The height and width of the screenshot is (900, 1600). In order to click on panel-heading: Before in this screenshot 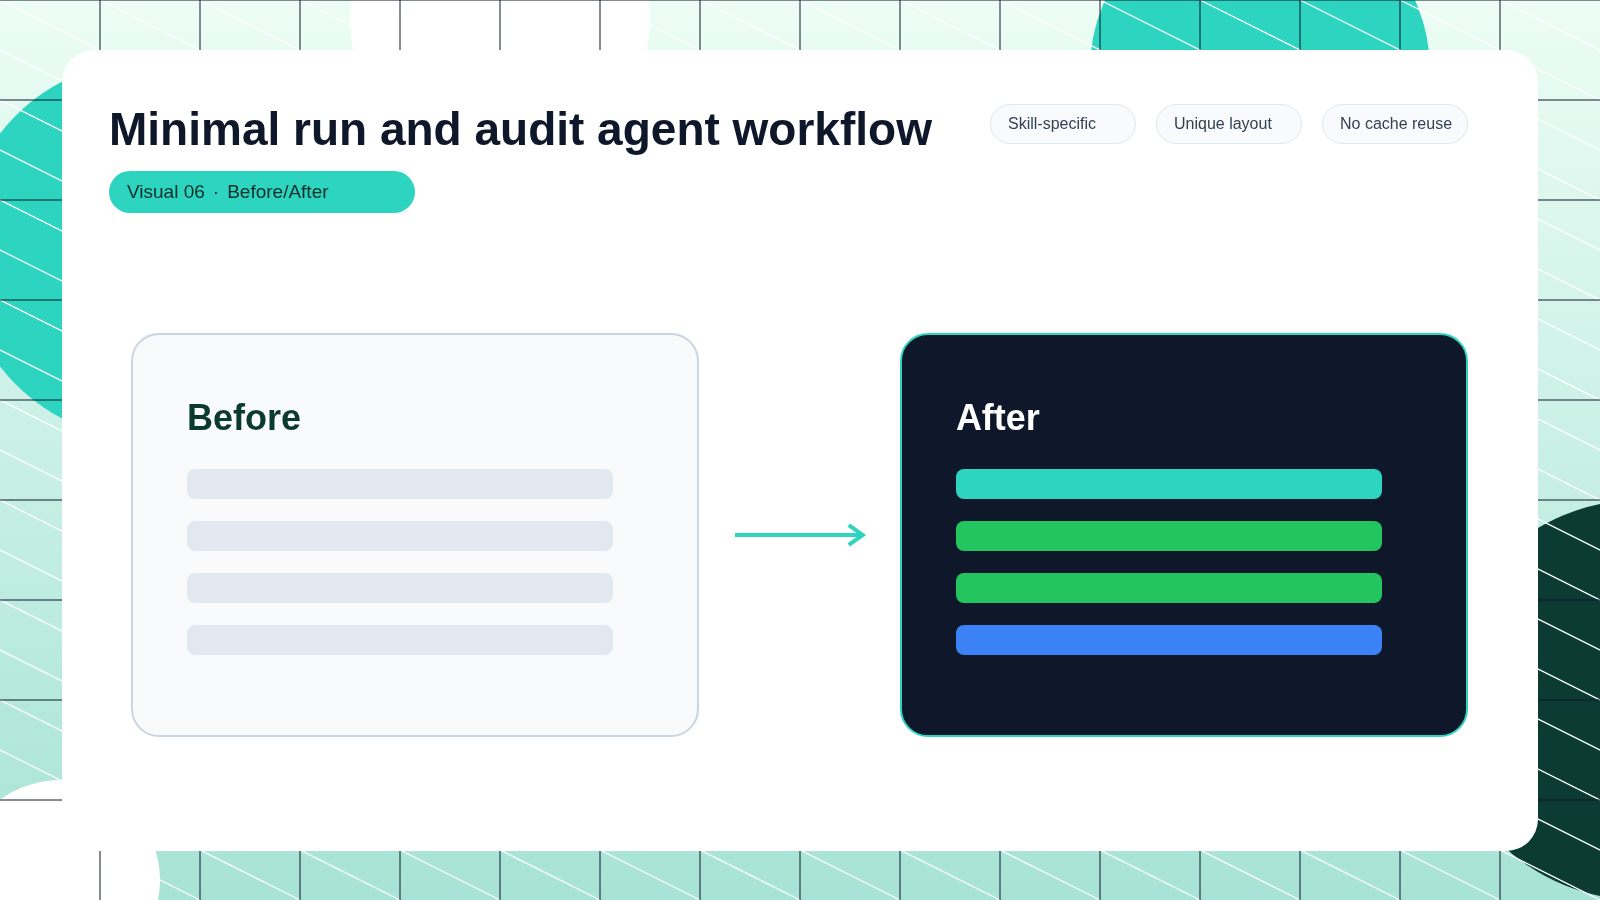, I will do `click(245, 418)`.